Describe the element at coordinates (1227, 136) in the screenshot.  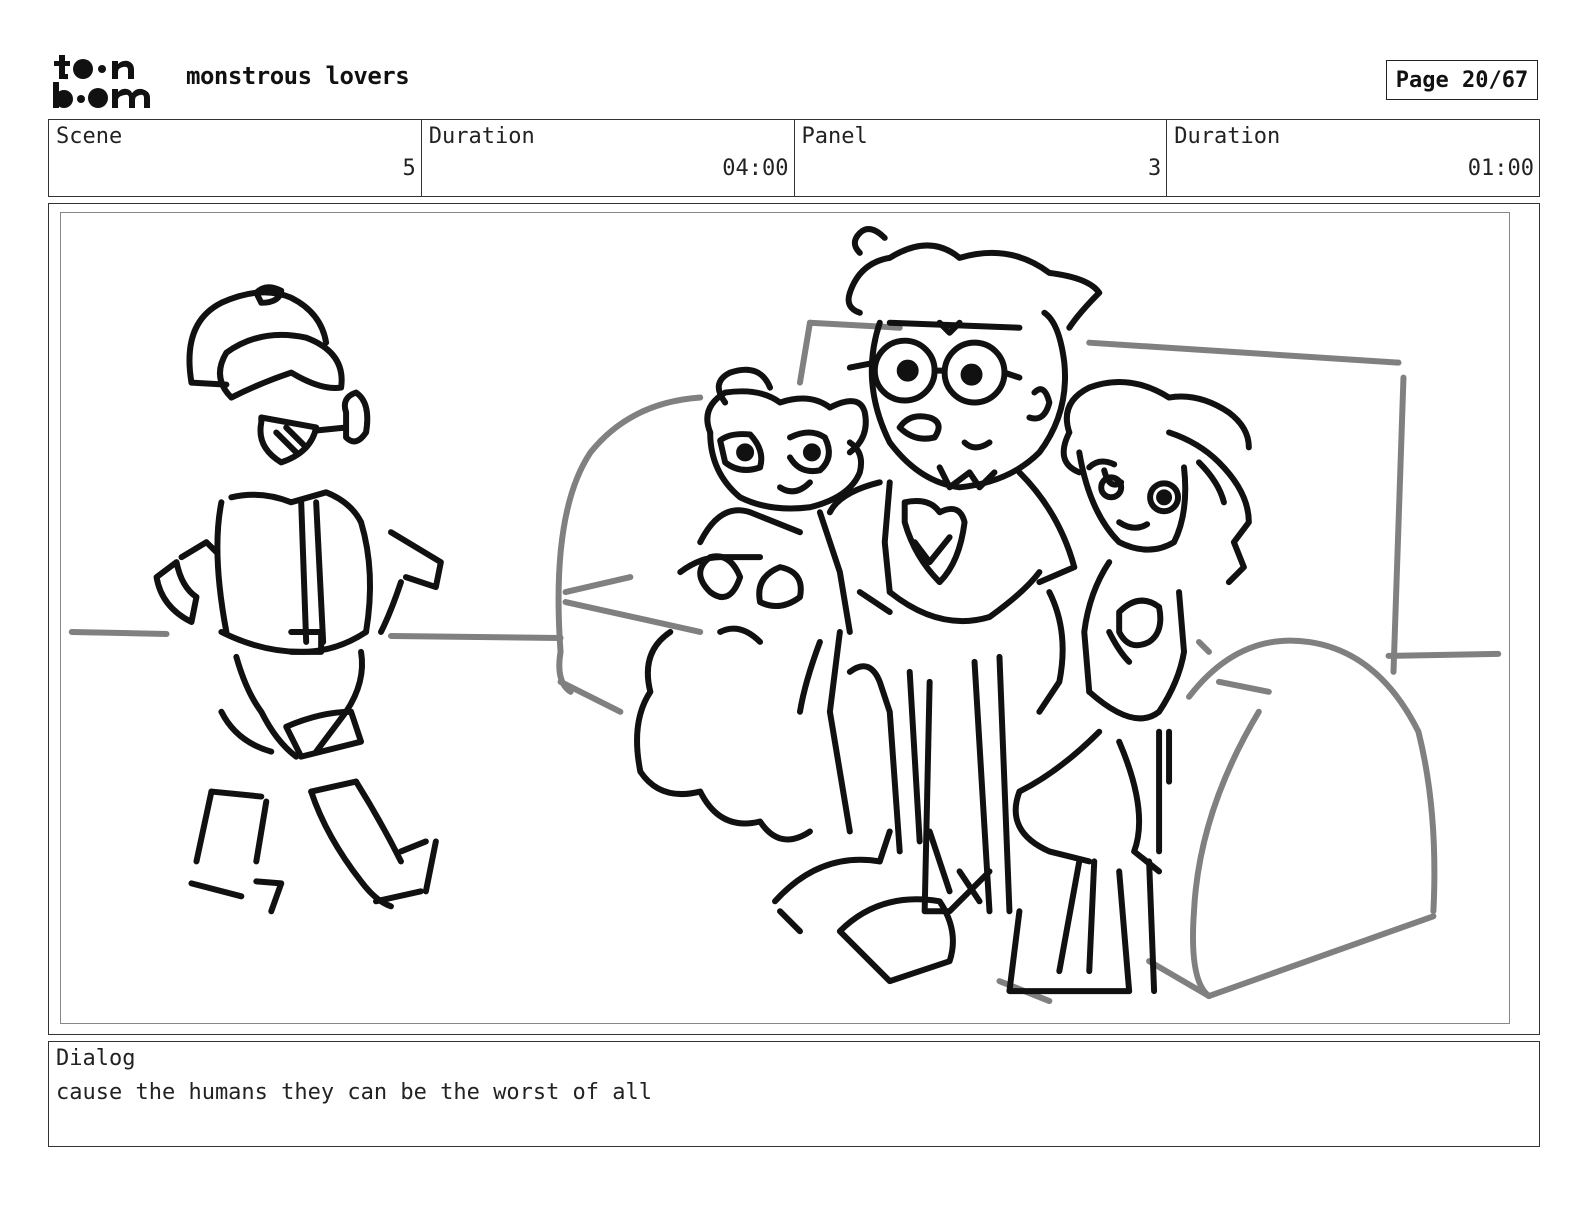
I see `panel-duration-label: Duration` at that location.